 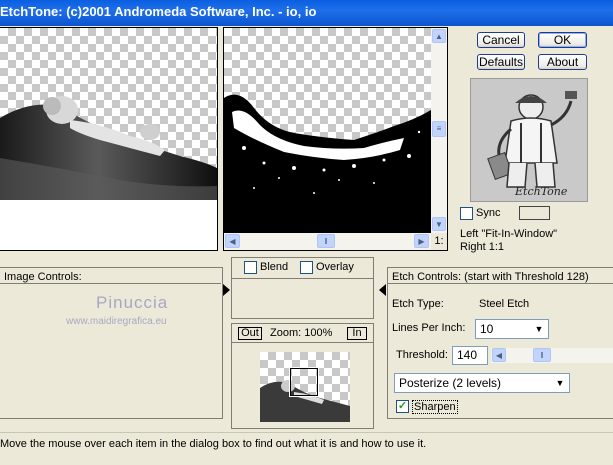 What do you see at coordinates (274, 267) in the screenshot?
I see `blend-label: Blend` at bounding box center [274, 267].